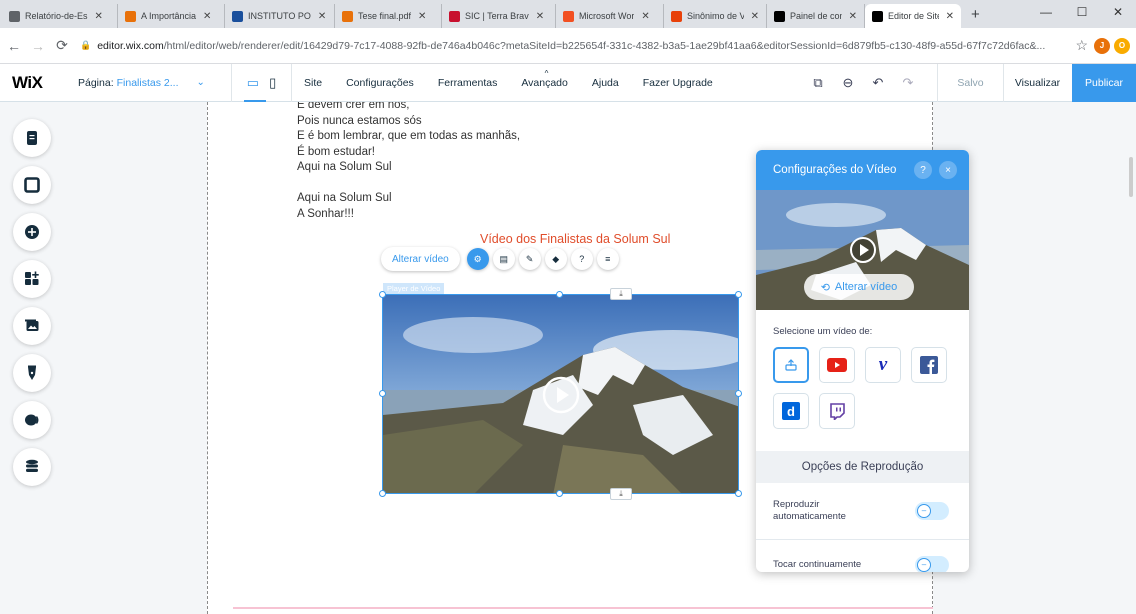  Describe the element at coordinates (96, 82) in the screenshot. I see `page-label: Página:` at that location.